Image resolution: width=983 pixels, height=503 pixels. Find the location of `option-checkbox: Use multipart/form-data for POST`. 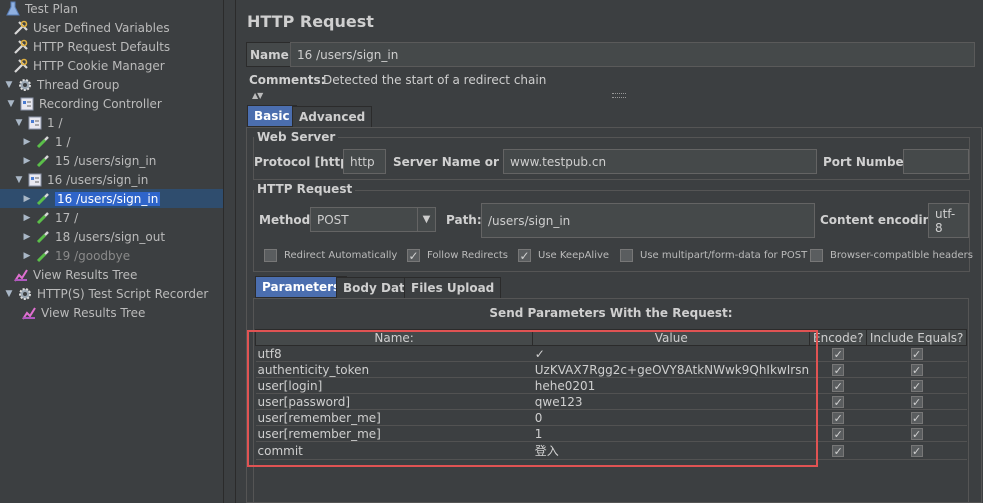

option-checkbox: Use multipart/form-data for POST is located at coordinates (713, 255).